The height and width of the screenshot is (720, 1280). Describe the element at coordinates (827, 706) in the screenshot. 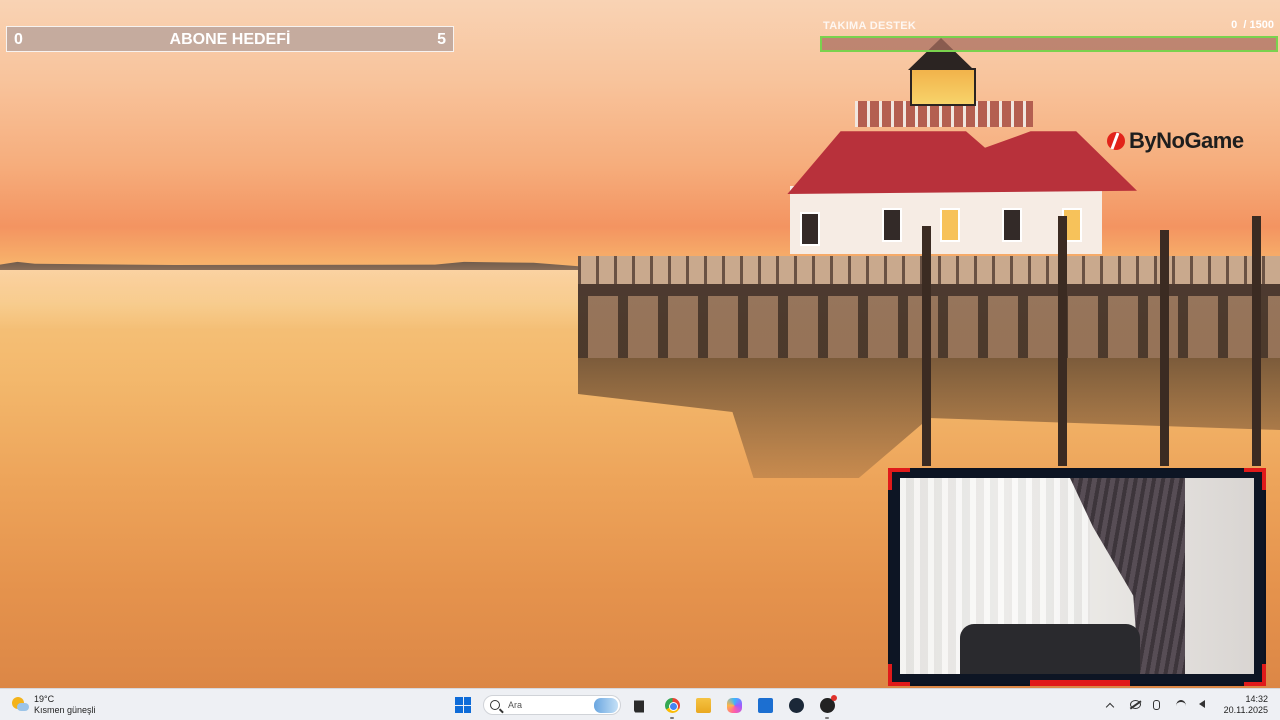

I see `obs-button` at that location.